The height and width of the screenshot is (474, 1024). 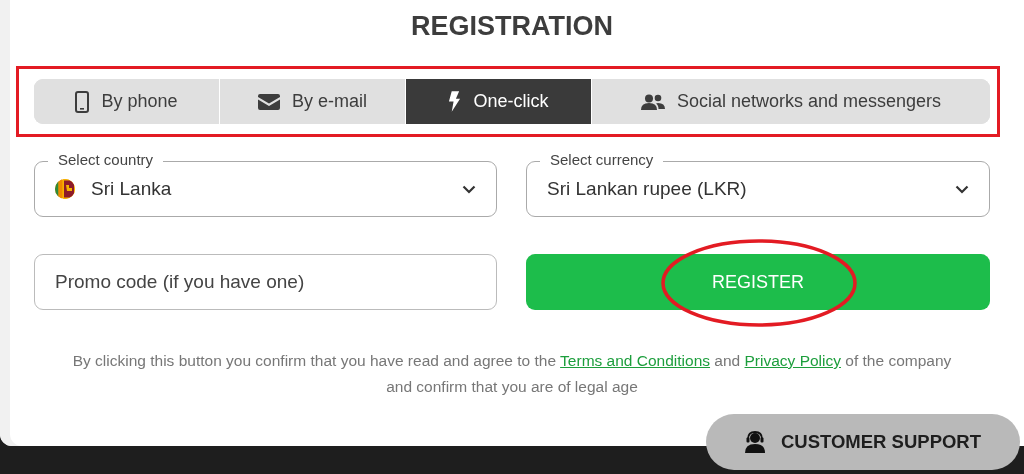 What do you see at coordinates (635, 360) in the screenshot?
I see `legal-link: Terms and Conditions` at bounding box center [635, 360].